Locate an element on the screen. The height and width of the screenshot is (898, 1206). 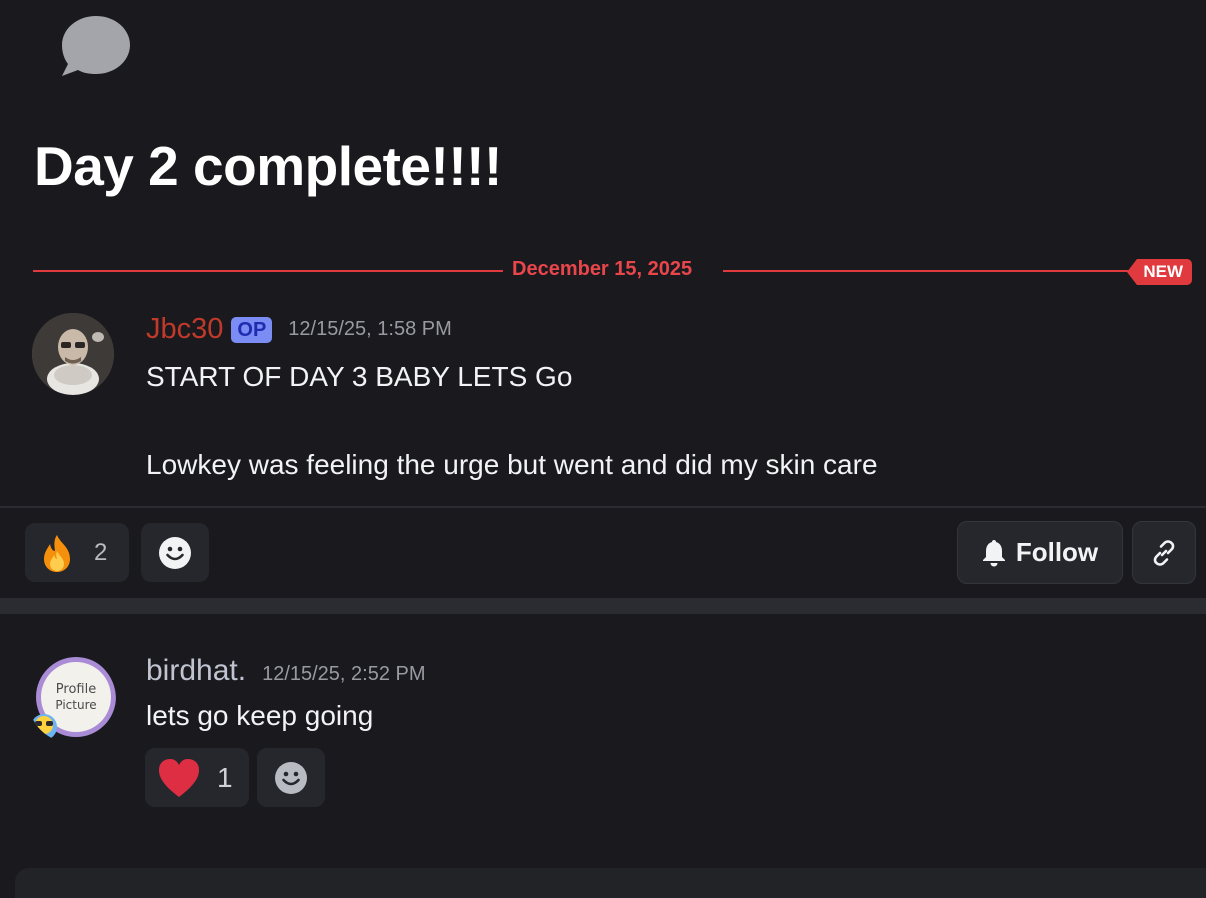
heart-emoji is located at coordinates (179, 777).